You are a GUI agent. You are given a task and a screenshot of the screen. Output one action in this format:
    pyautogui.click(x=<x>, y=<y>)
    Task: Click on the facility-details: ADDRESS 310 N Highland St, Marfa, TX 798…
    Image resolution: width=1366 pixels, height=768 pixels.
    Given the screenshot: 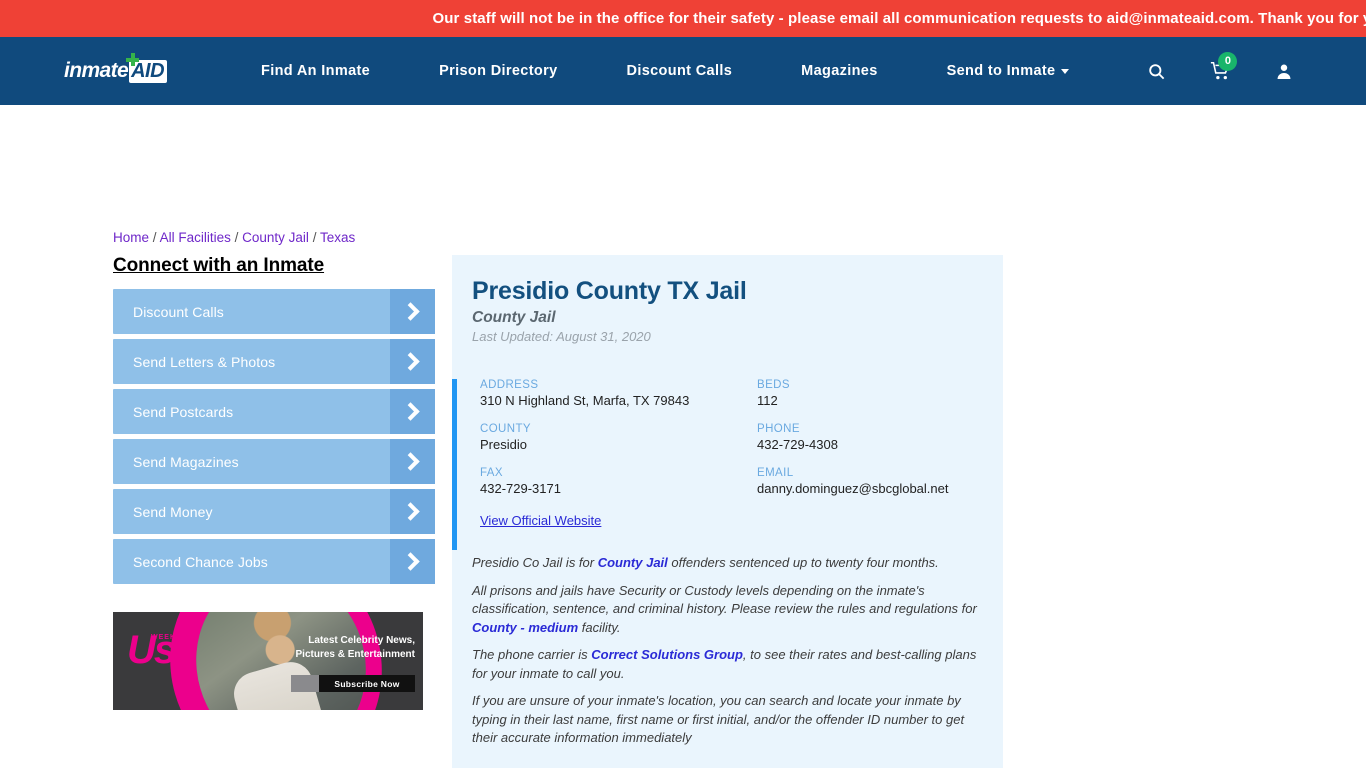 What is the action you would take?
    pyautogui.click(x=727, y=466)
    